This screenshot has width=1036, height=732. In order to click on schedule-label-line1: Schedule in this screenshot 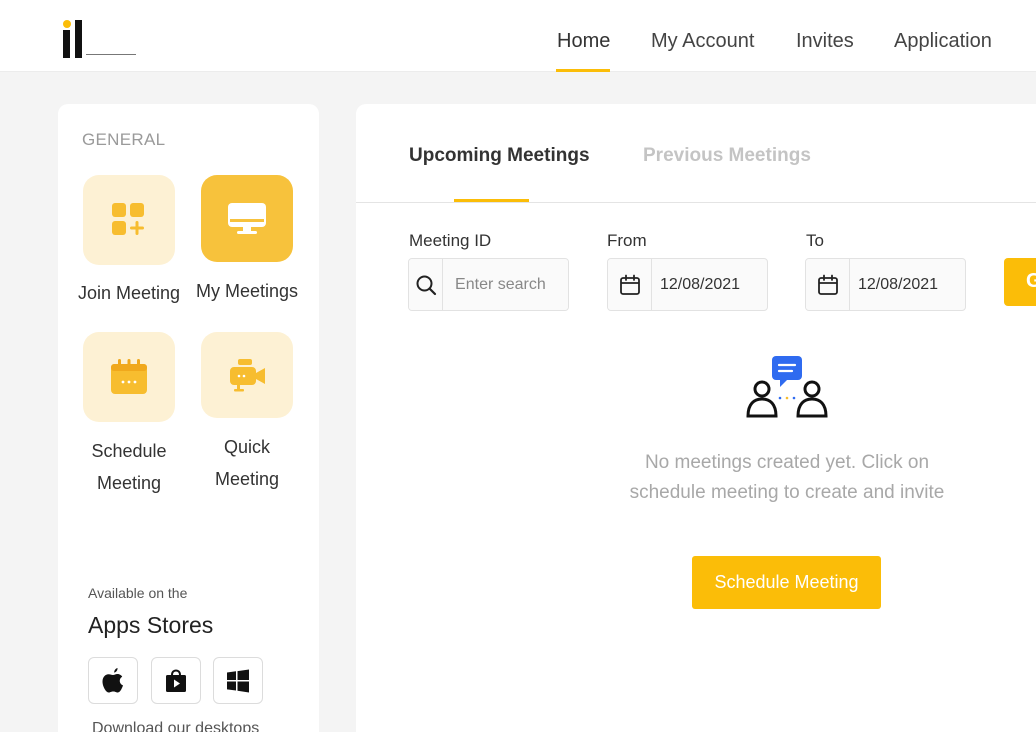, I will do `click(129, 451)`.